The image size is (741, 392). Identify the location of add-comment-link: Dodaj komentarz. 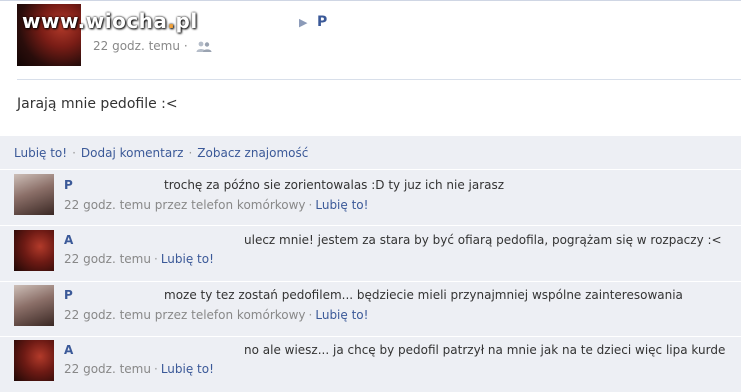
(132, 153).